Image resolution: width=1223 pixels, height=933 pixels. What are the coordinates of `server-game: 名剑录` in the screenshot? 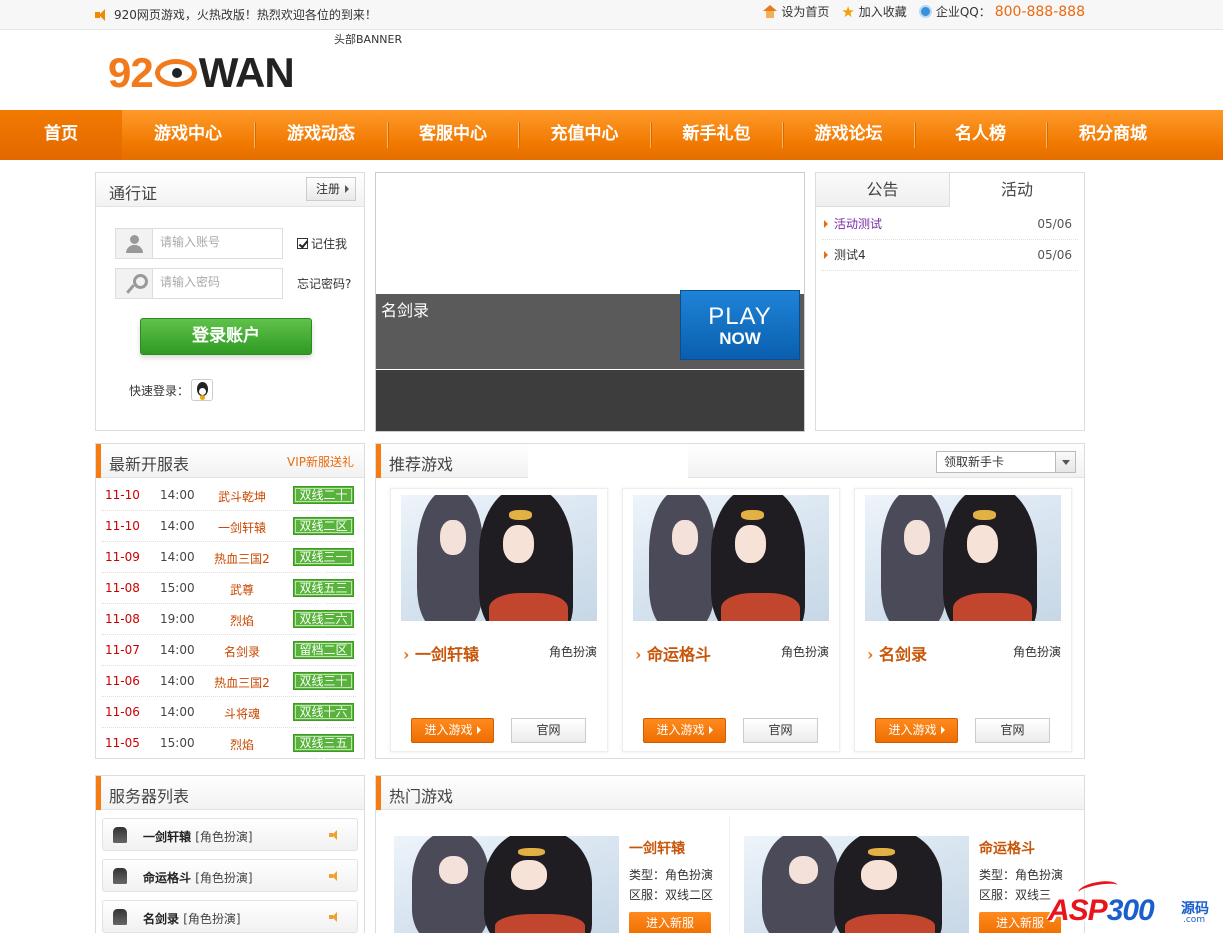 It's located at (242, 651).